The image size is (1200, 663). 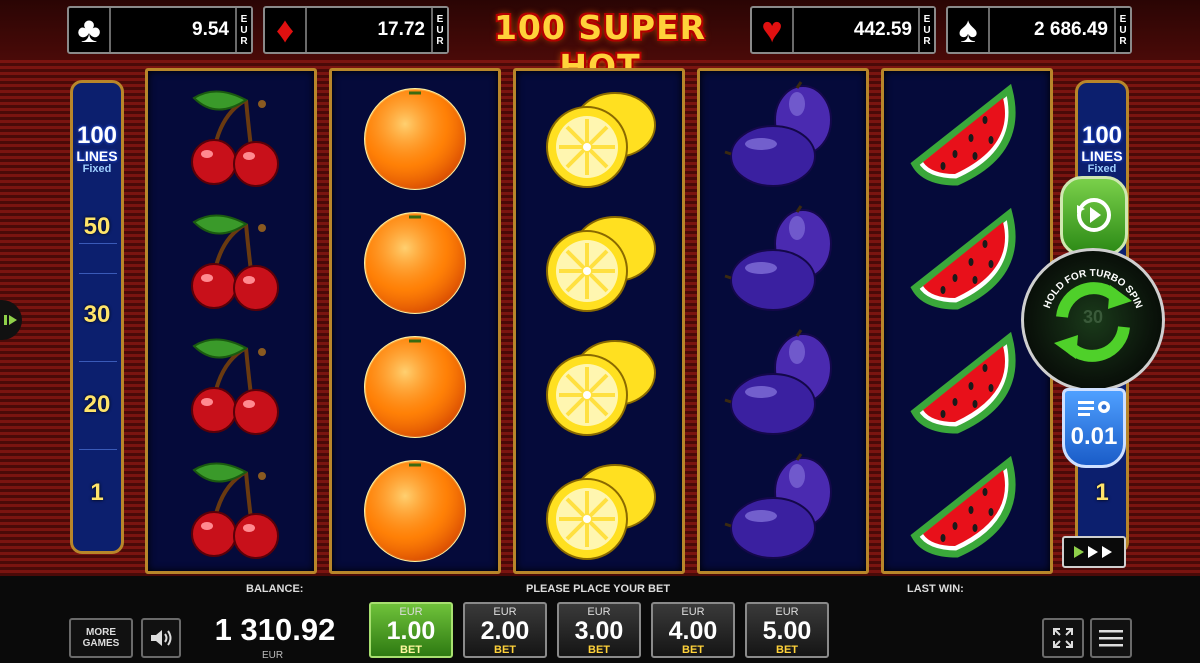 I want to click on sound-button, so click(x=161, y=638).